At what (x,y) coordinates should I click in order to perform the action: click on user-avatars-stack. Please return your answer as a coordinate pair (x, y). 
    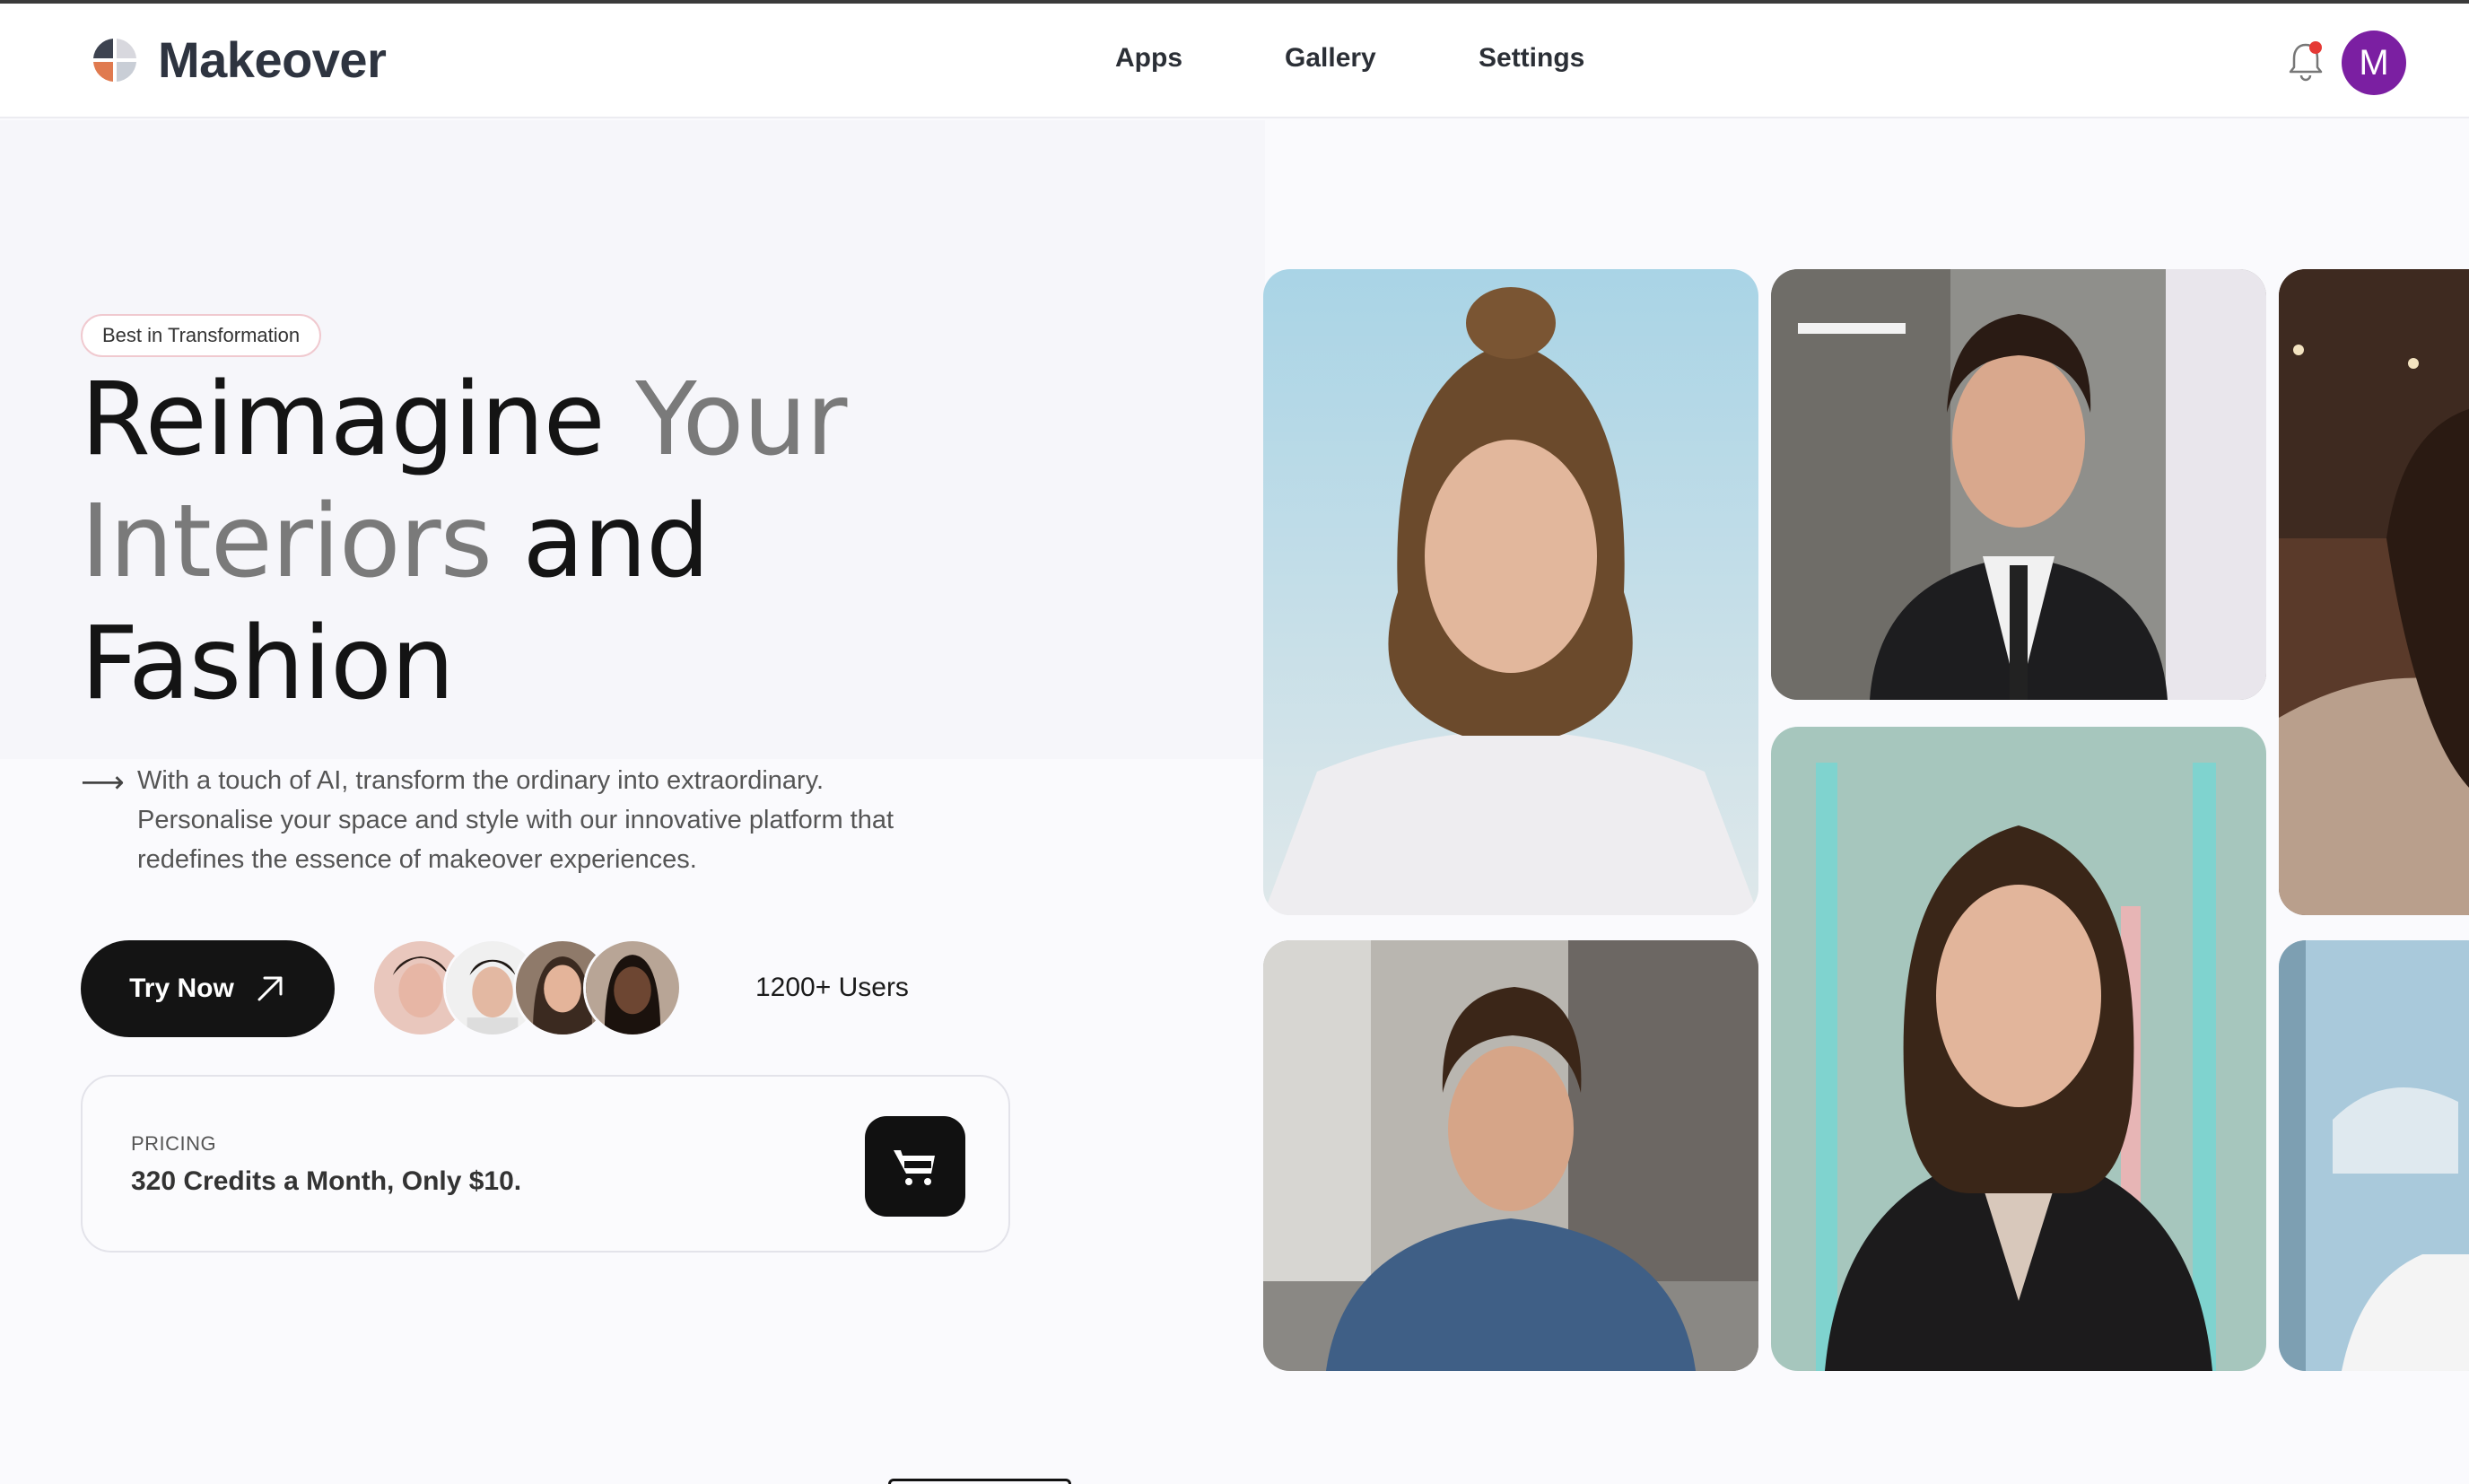
    Looking at the image, I should click on (528, 987).